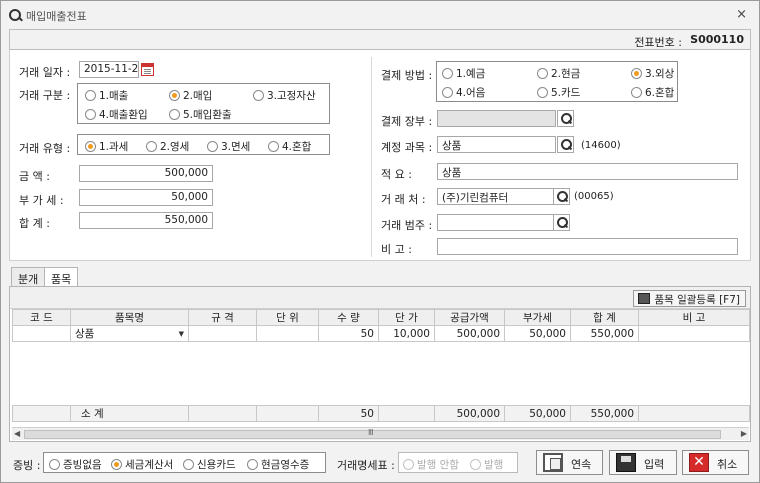 This screenshot has height=483, width=760. I want to click on radio-trade-type-2: 2.매입, so click(190, 95).